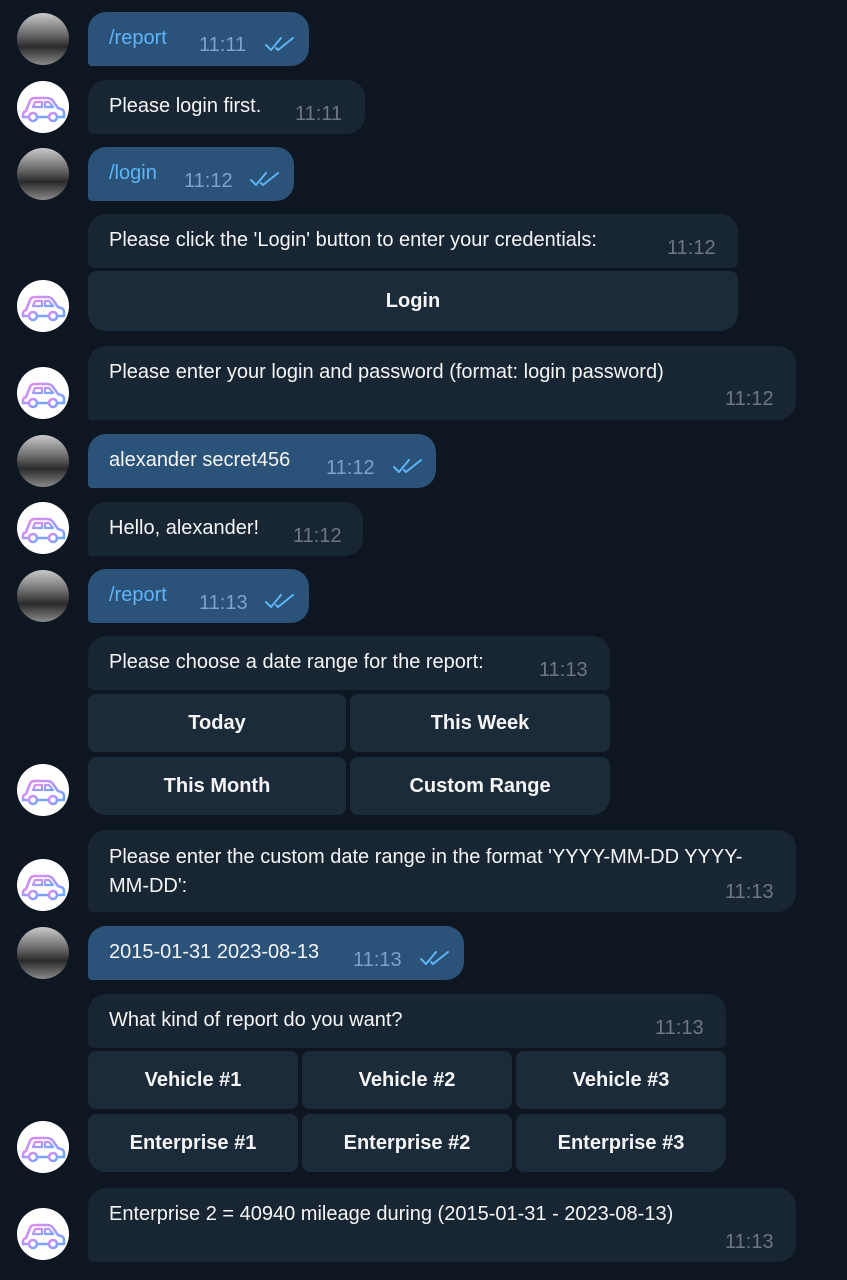 This screenshot has width=847, height=1280. I want to click on enterprise-2-button: Enterprise #2, so click(407, 1143).